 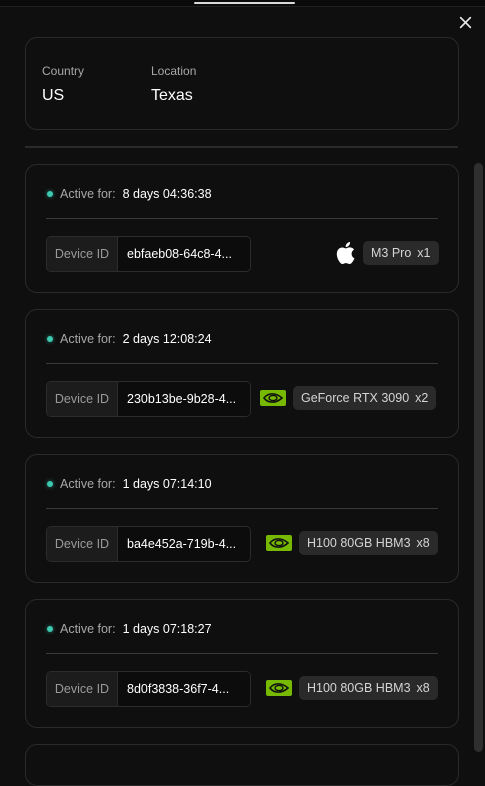 What do you see at coordinates (424, 253) in the screenshot?
I see `hardware-count: x1` at bounding box center [424, 253].